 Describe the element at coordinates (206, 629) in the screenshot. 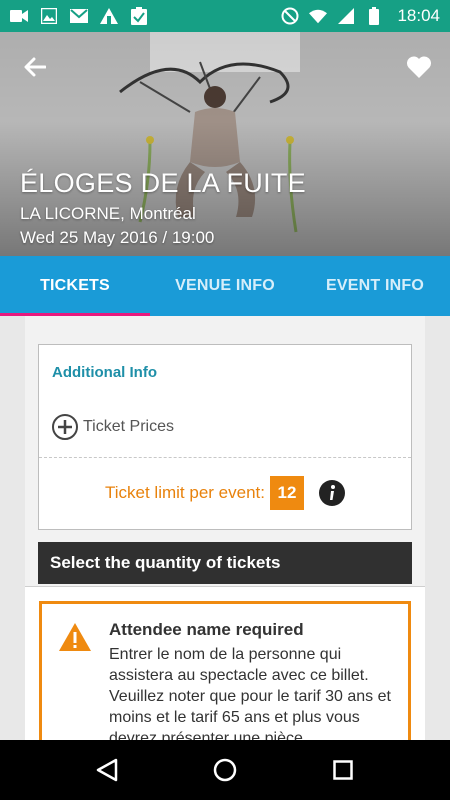

I see `attendee-warning-title: Attendee name required` at that location.